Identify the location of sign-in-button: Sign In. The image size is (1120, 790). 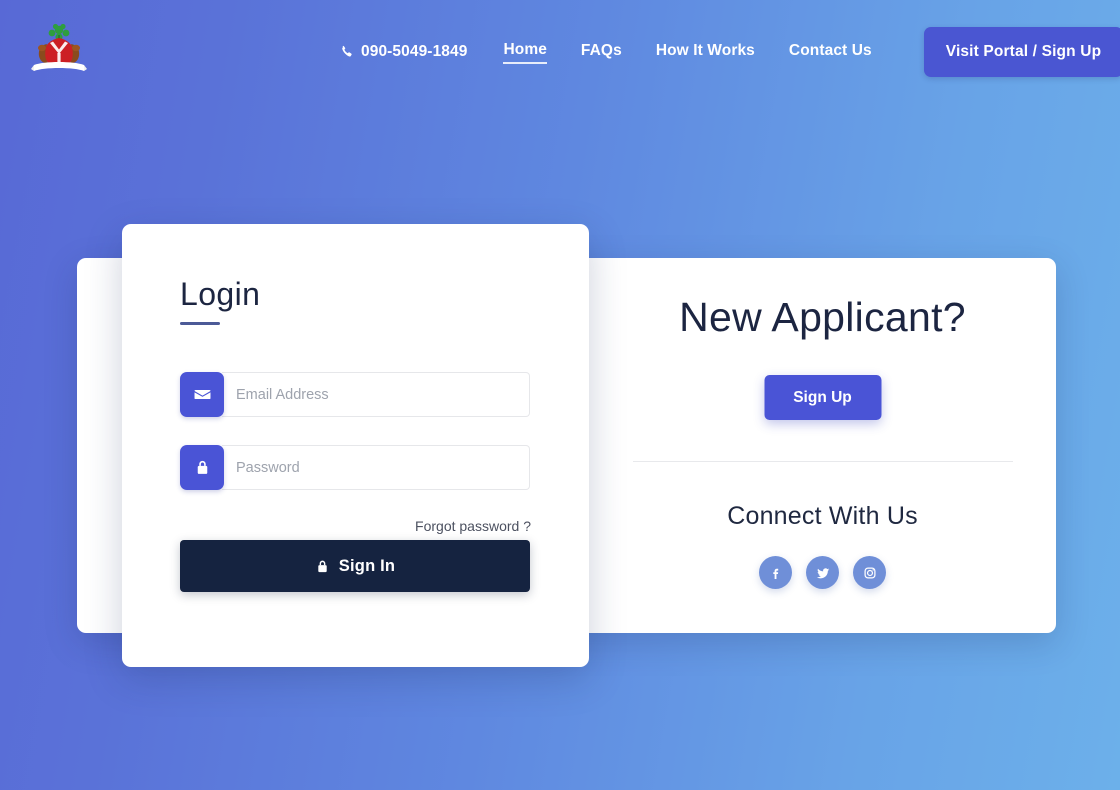
(355, 566).